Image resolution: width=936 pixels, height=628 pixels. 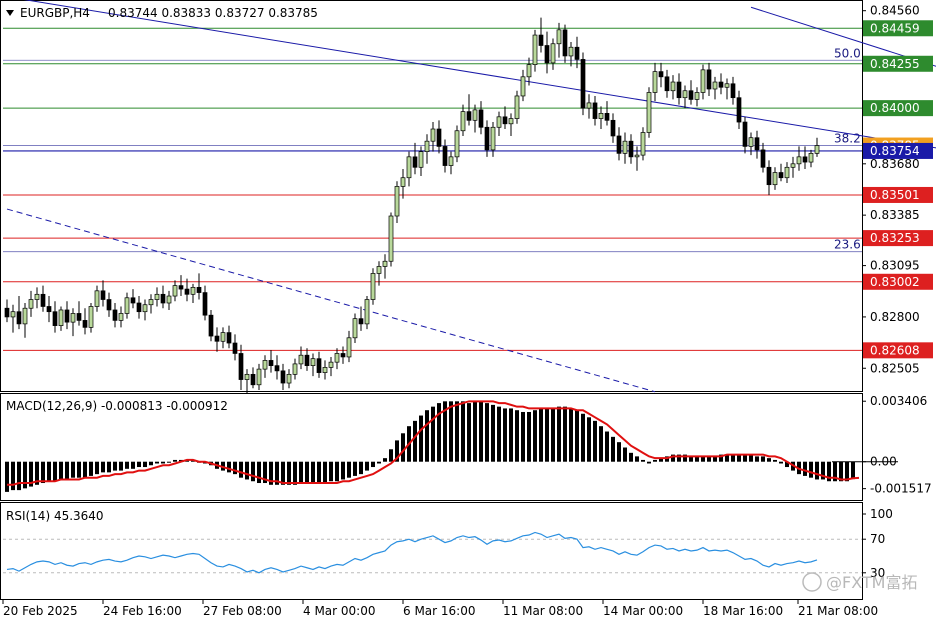 What do you see at coordinates (847, 53) in the screenshot?
I see `fibonacci-label: 50.0` at bounding box center [847, 53].